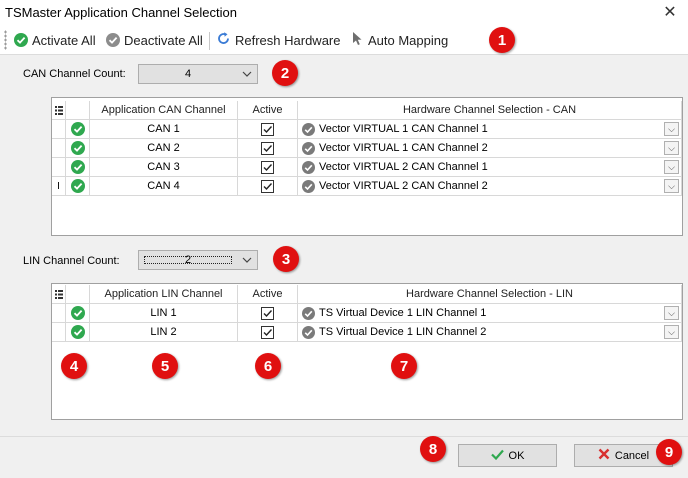 The width and height of the screenshot is (688, 478). I want to click on close-icon: ✕, so click(670, 12).